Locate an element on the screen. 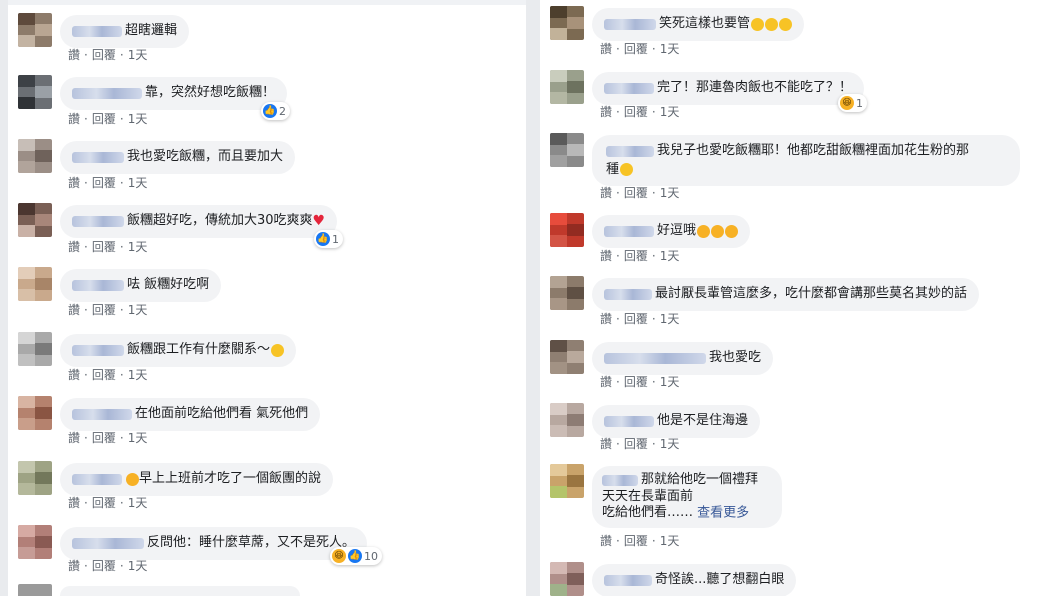 The height and width of the screenshot is (596, 1060). comment-text: 笑死這樣也要管 is located at coordinates (705, 23).